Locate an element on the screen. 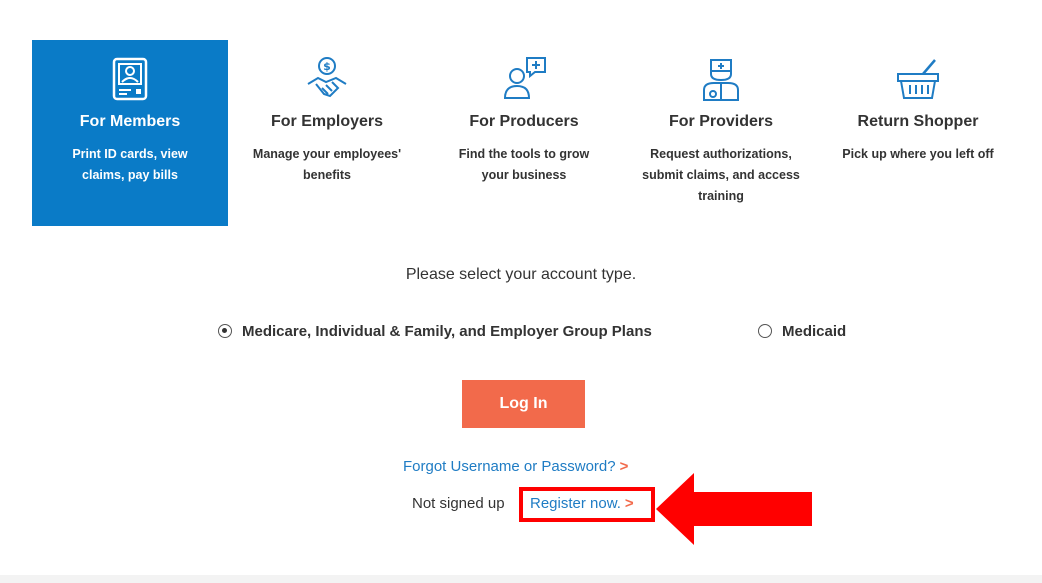 The height and width of the screenshot is (583, 1042). radio-unselected-icon is located at coordinates (765, 331).